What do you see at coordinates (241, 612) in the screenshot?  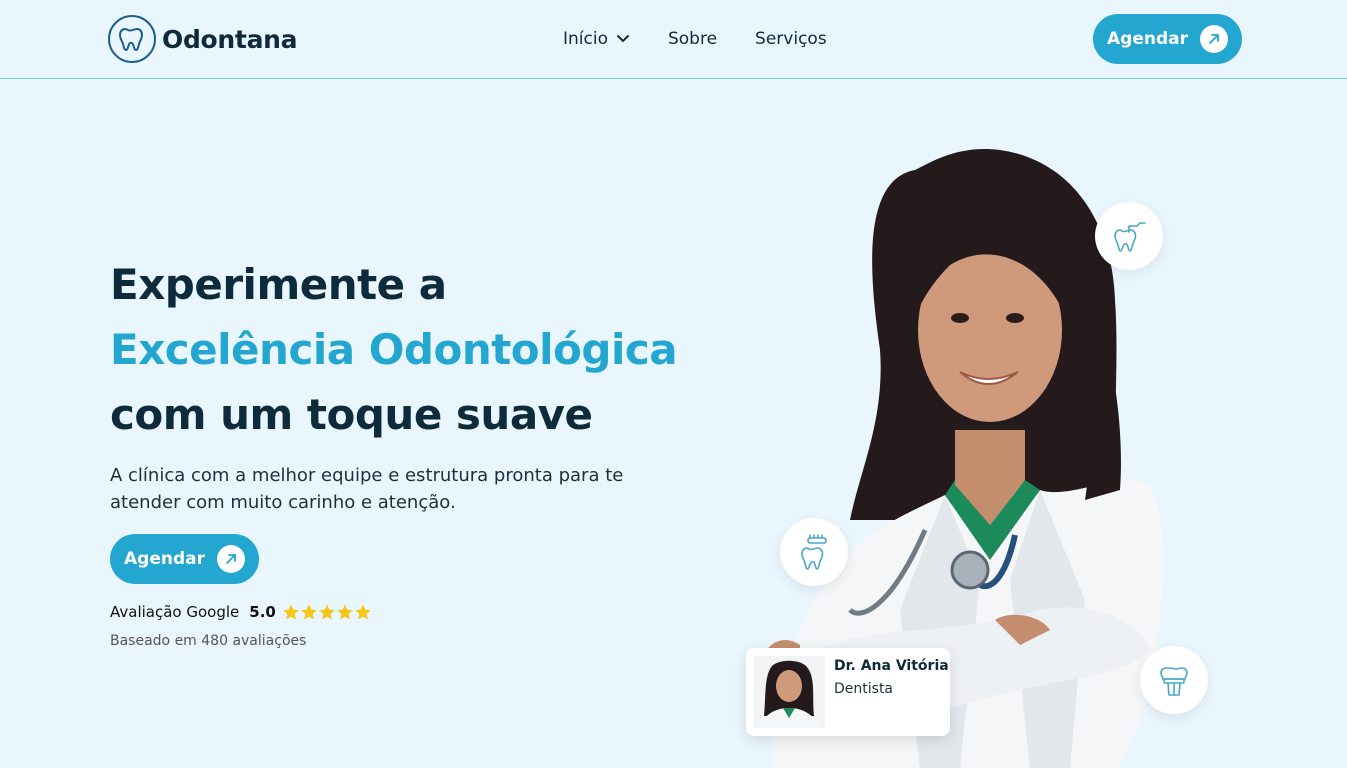 I see `google-rating: Avaliação Google 5.0` at bounding box center [241, 612].